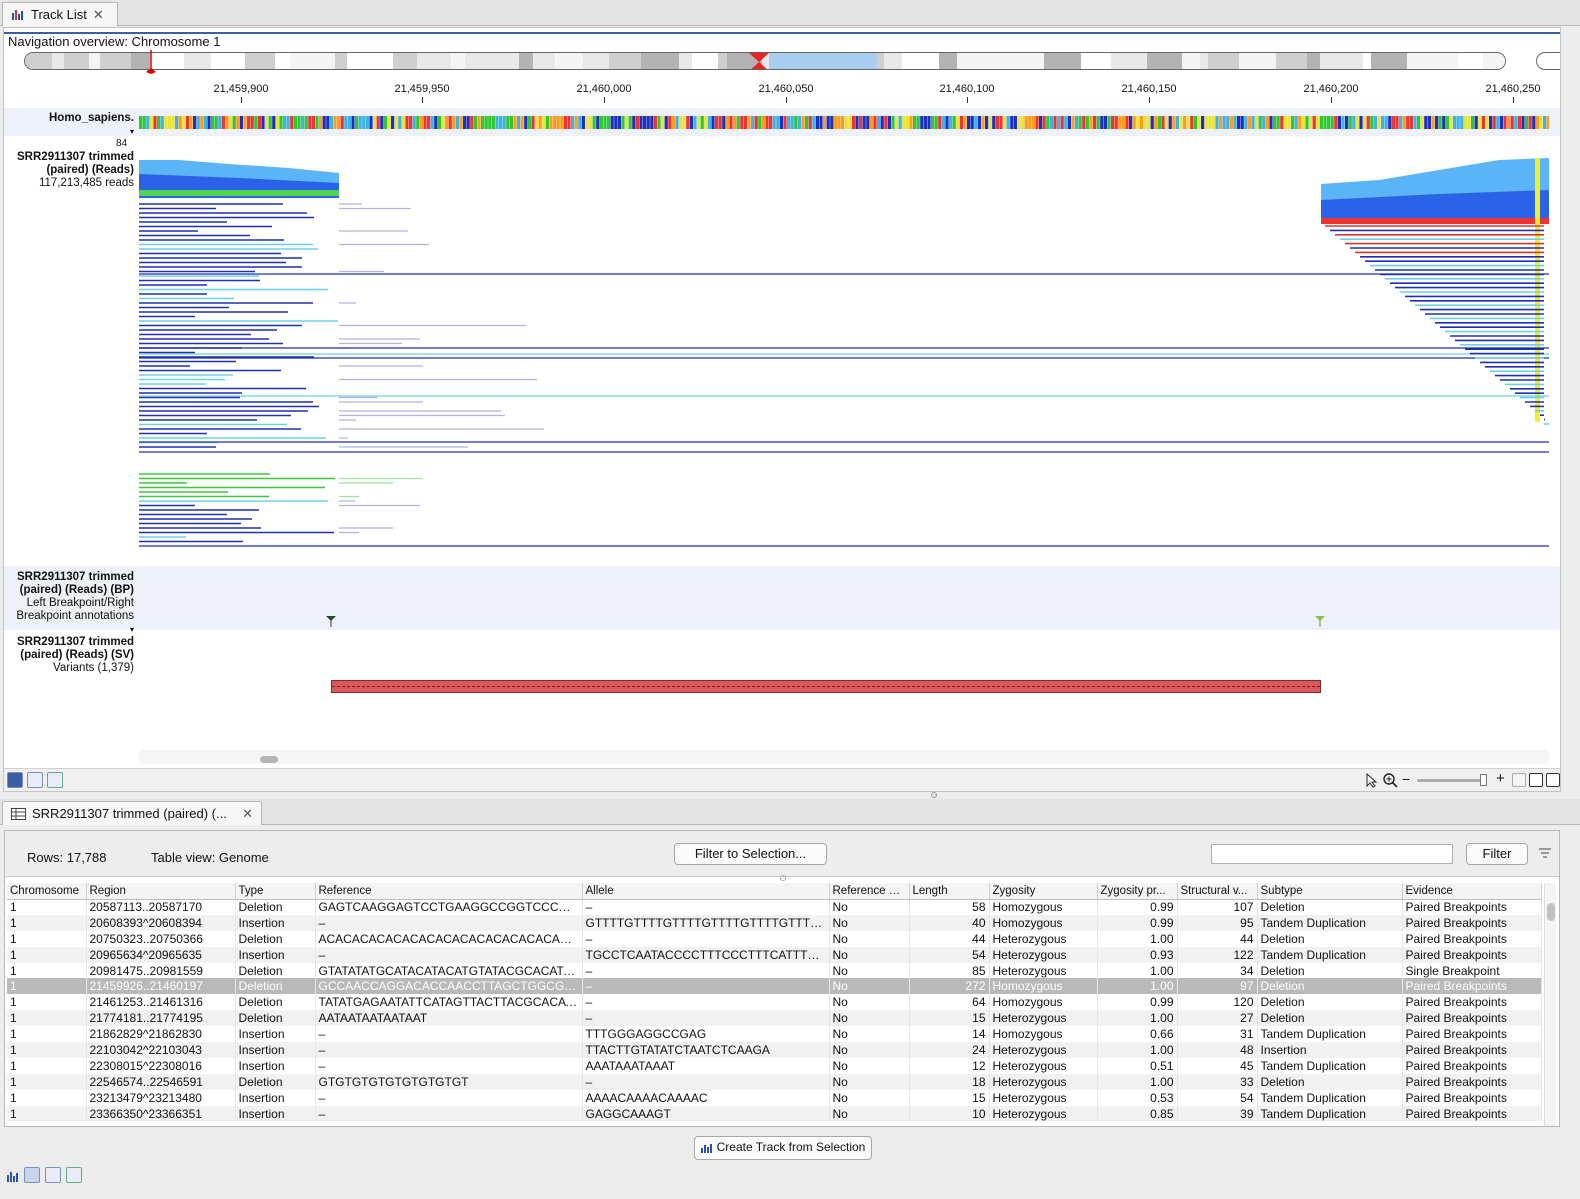 Image resolution: width=1580 pixels, height=1199 pixels. What do you see at coordinates (1137, 938) in the screenshot?
I see `table-cell: 1.00` at bounding box center [1137, 938].